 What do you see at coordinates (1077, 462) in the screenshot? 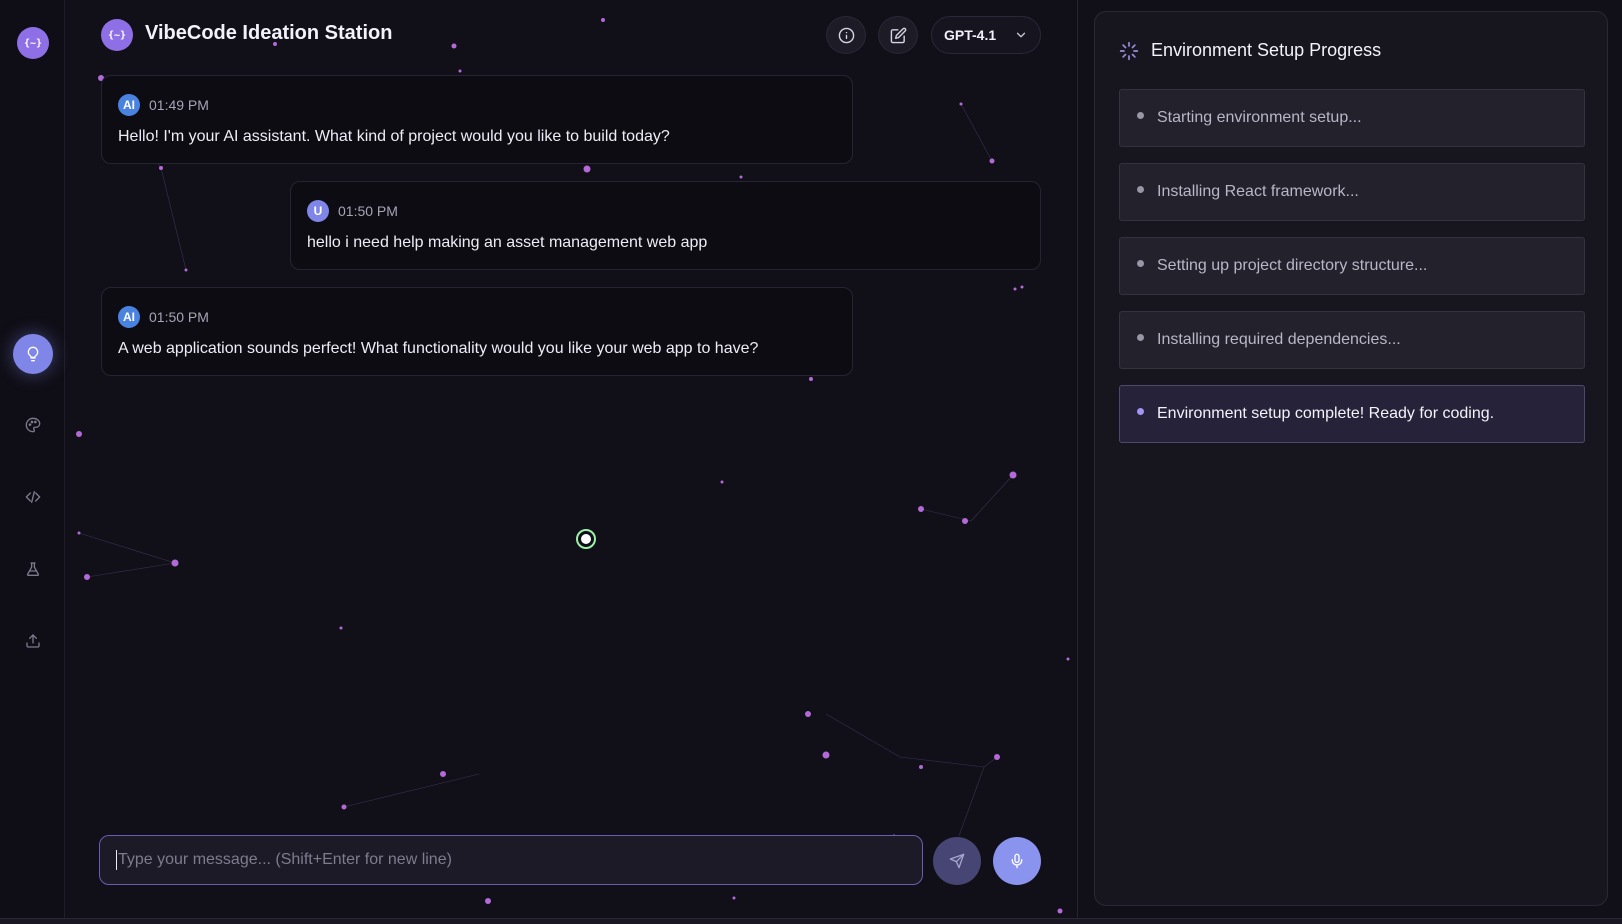
I see `panel-divider` at bounding box center [1077, 462].